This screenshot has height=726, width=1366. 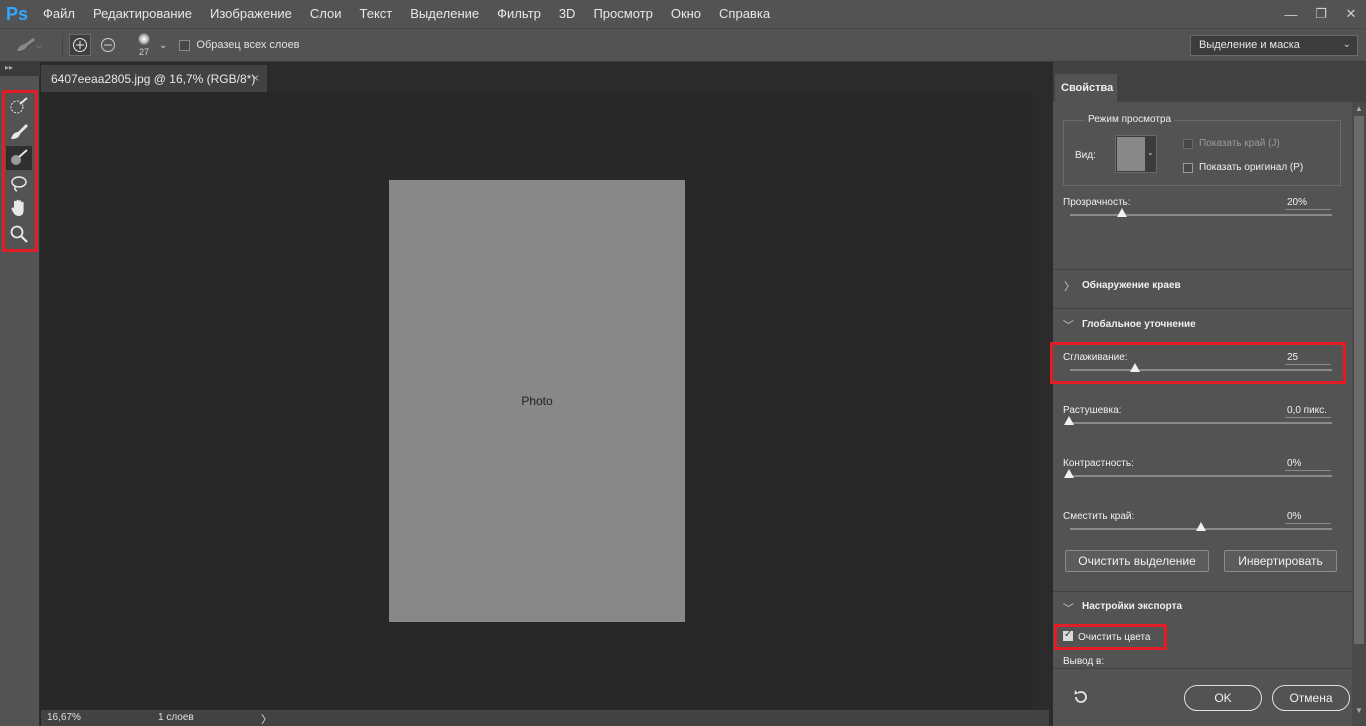 I want to click on feather-slider-knob, so click(x=1069, y=420).